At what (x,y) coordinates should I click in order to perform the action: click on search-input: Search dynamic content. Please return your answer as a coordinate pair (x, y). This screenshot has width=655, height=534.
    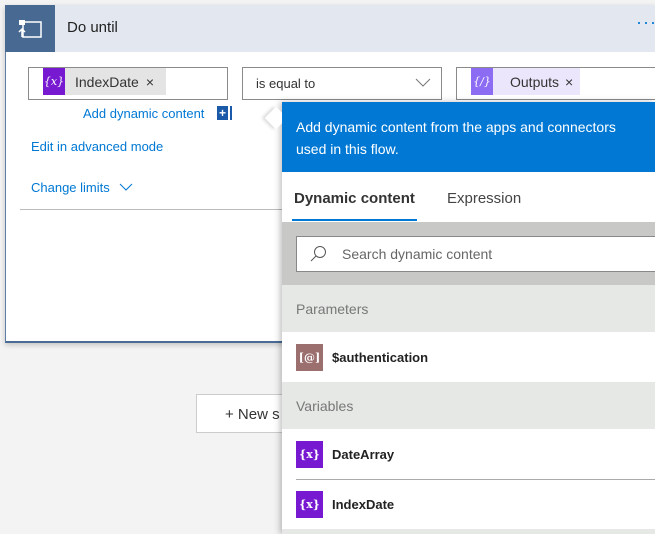
    Looking at the image, I should click on (475, 254).